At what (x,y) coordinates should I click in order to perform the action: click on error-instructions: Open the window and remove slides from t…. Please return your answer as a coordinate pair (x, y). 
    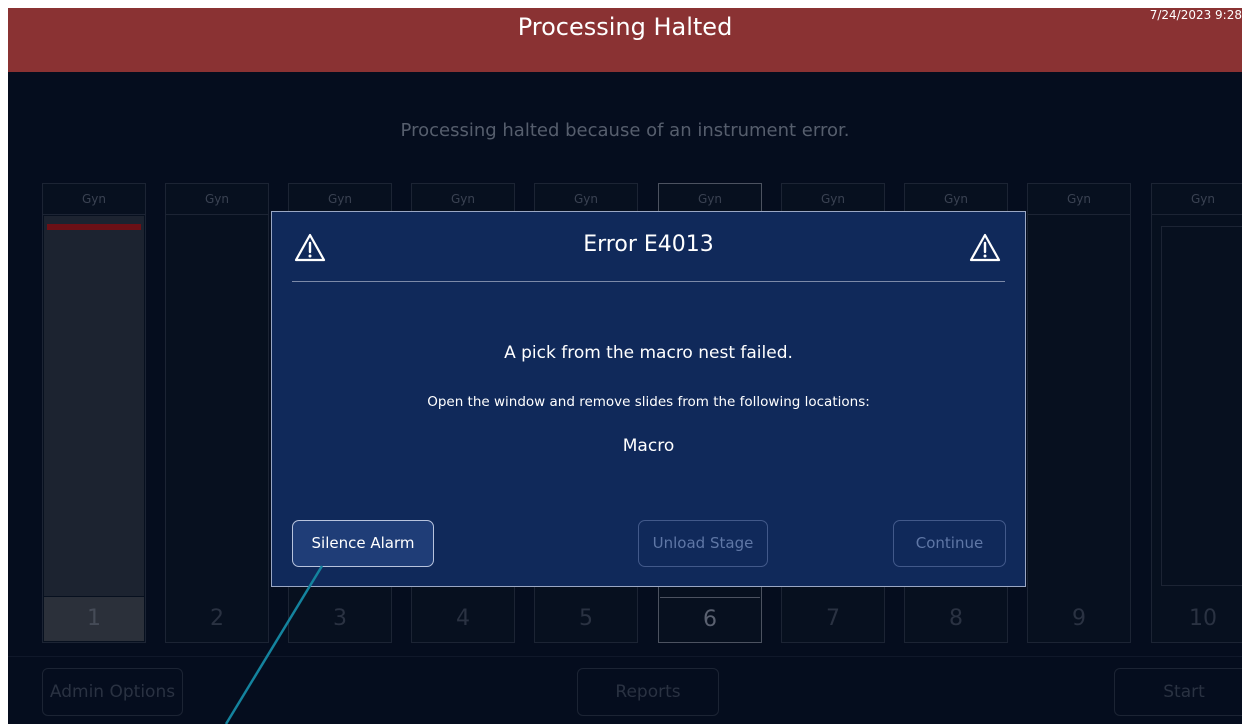
    Looking at the image, I should click on (648, 402).